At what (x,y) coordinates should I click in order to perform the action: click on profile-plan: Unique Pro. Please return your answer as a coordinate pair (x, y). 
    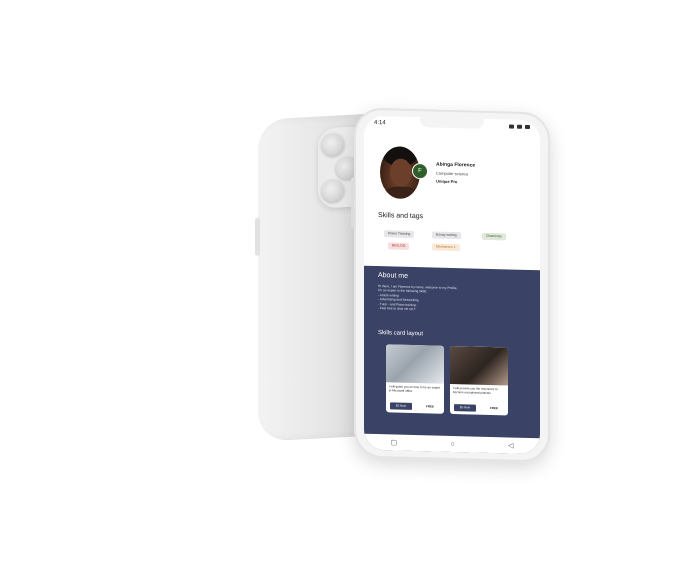
    Looking at the image, I should click on (447, 181).